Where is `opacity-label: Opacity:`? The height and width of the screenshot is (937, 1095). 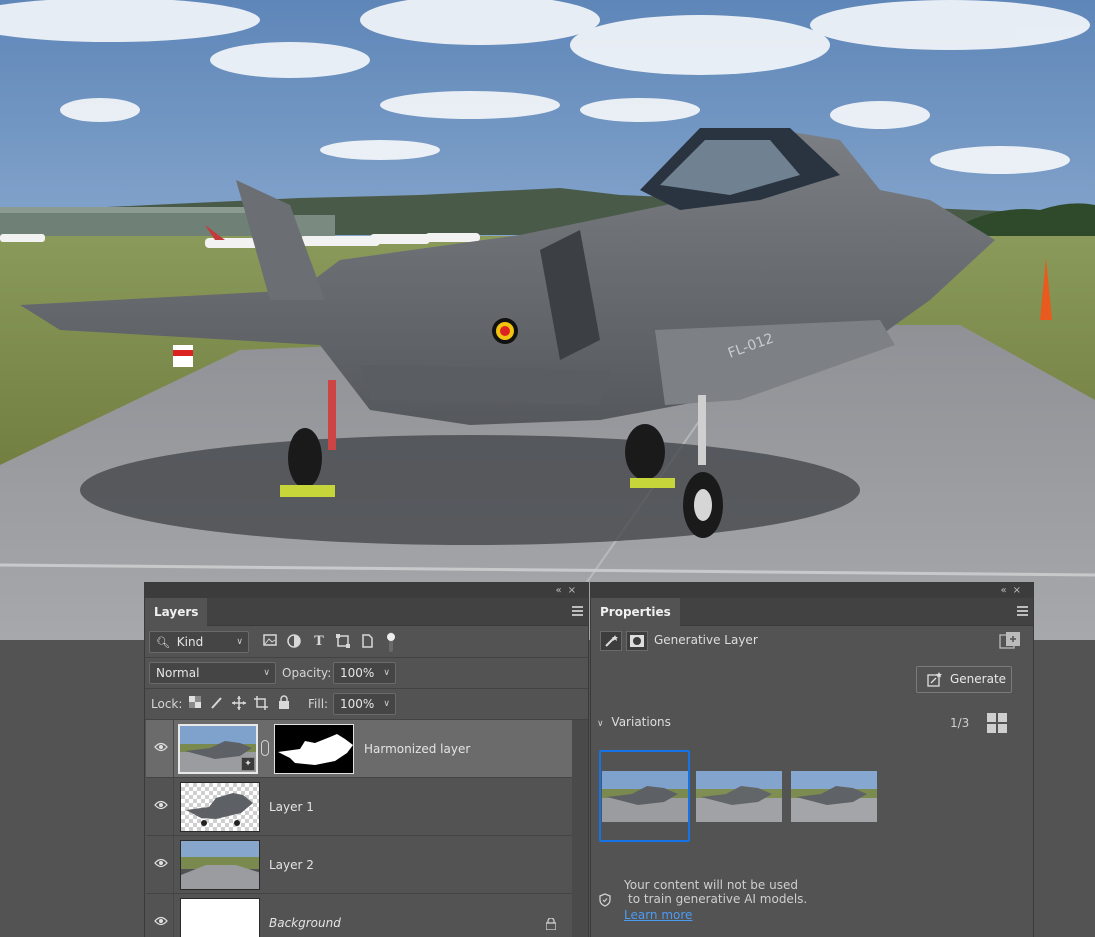
opacity-label: Opacity: is located at coordinates (307, 673).